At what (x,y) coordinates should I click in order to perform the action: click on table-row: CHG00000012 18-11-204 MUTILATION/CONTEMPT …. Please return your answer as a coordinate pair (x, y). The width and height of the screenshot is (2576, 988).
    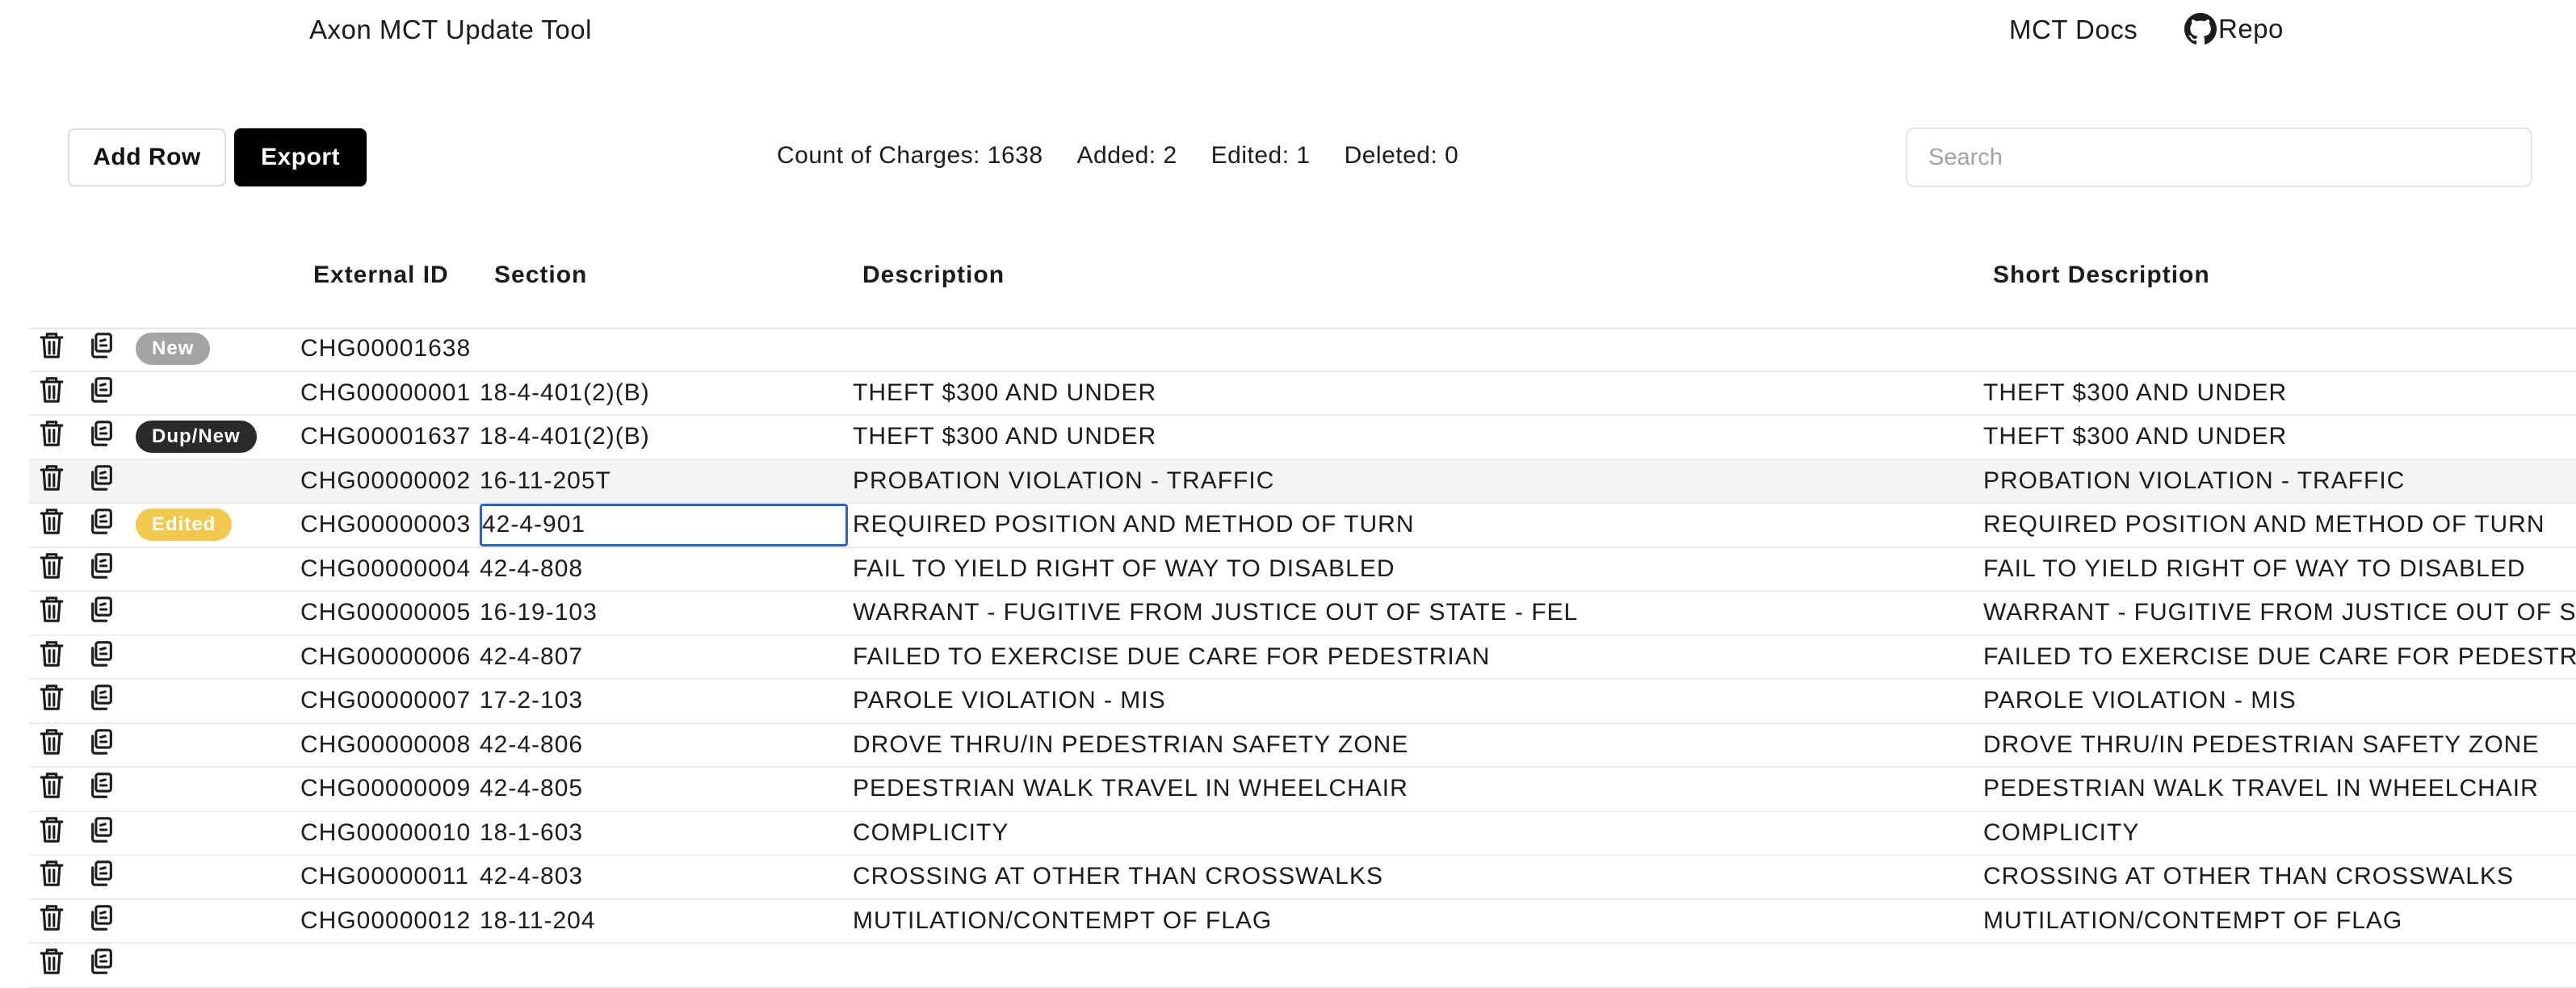
    Looking at the image, I should click on (1302, 922).